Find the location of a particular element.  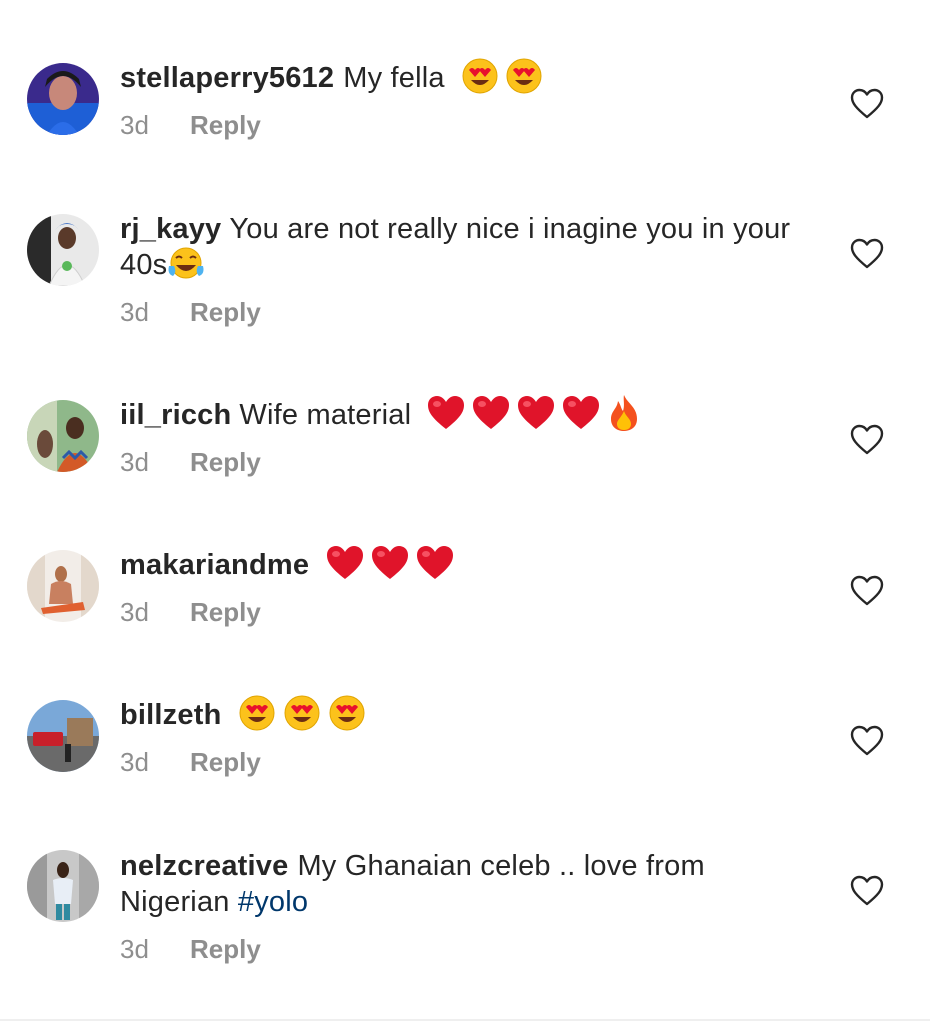

hashtag-link: #yolo is located at coordinates (273, 902).